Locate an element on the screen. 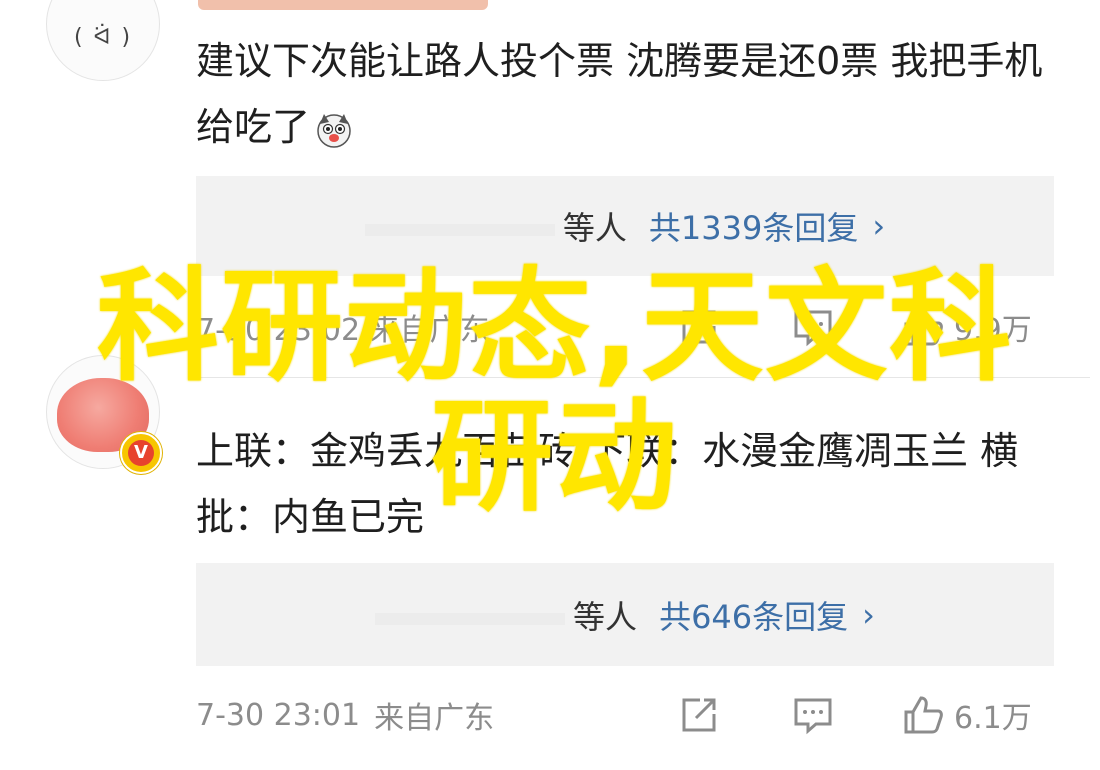 This screenshot has height=770, width=1100. time-source: 7-30 23:02 来自广东 is located at coordinates (343, 330).